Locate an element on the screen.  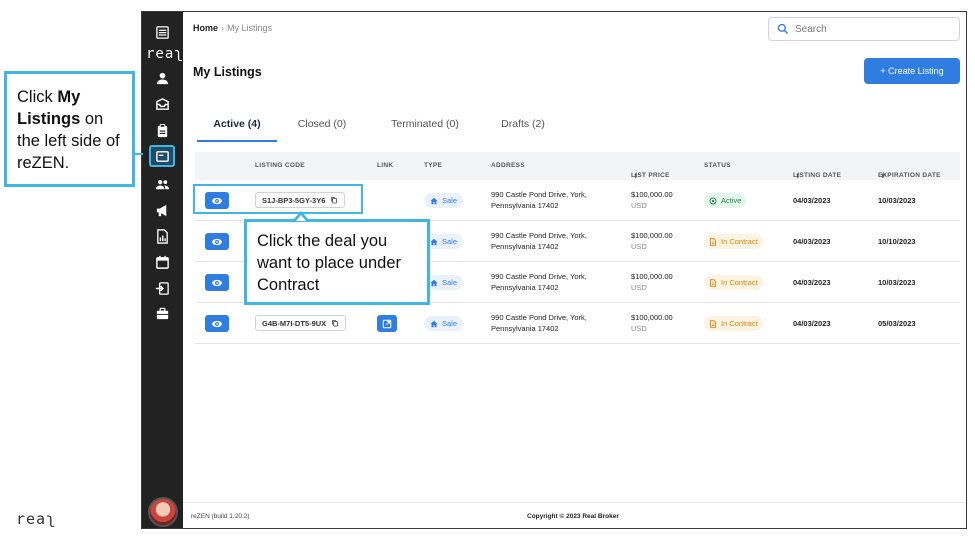
listing-code: G4B-M7I-DT5-9UX is located at coordinates (294, 323).